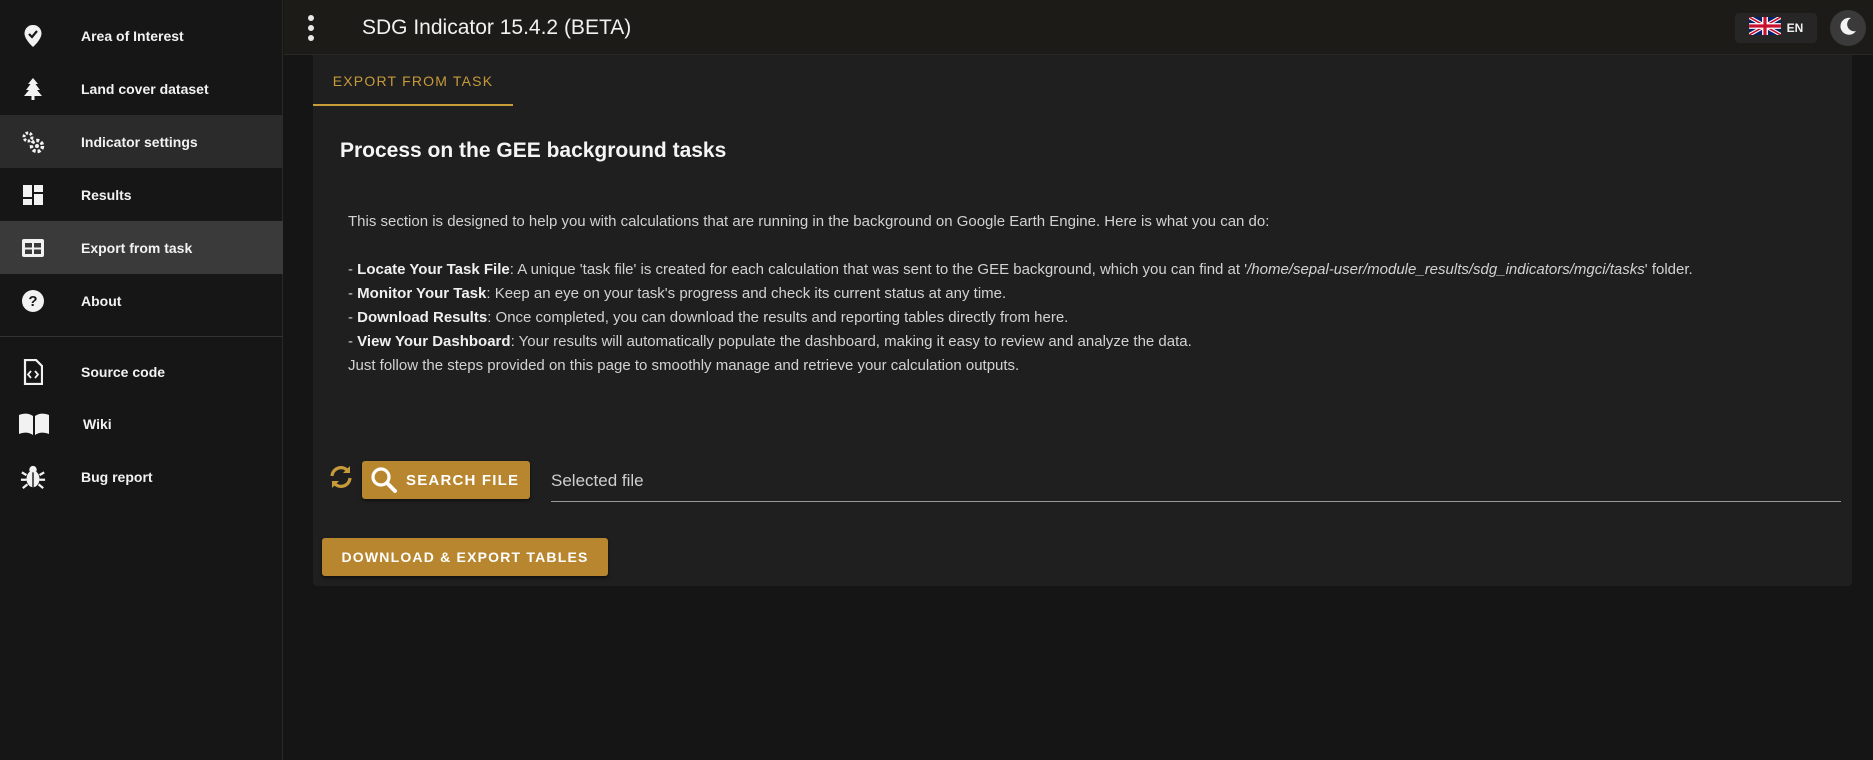 The width and height of the screenshot is (1873, 760). I want to click on sidebar-item-label: Indicator settings, so click(139, 141).